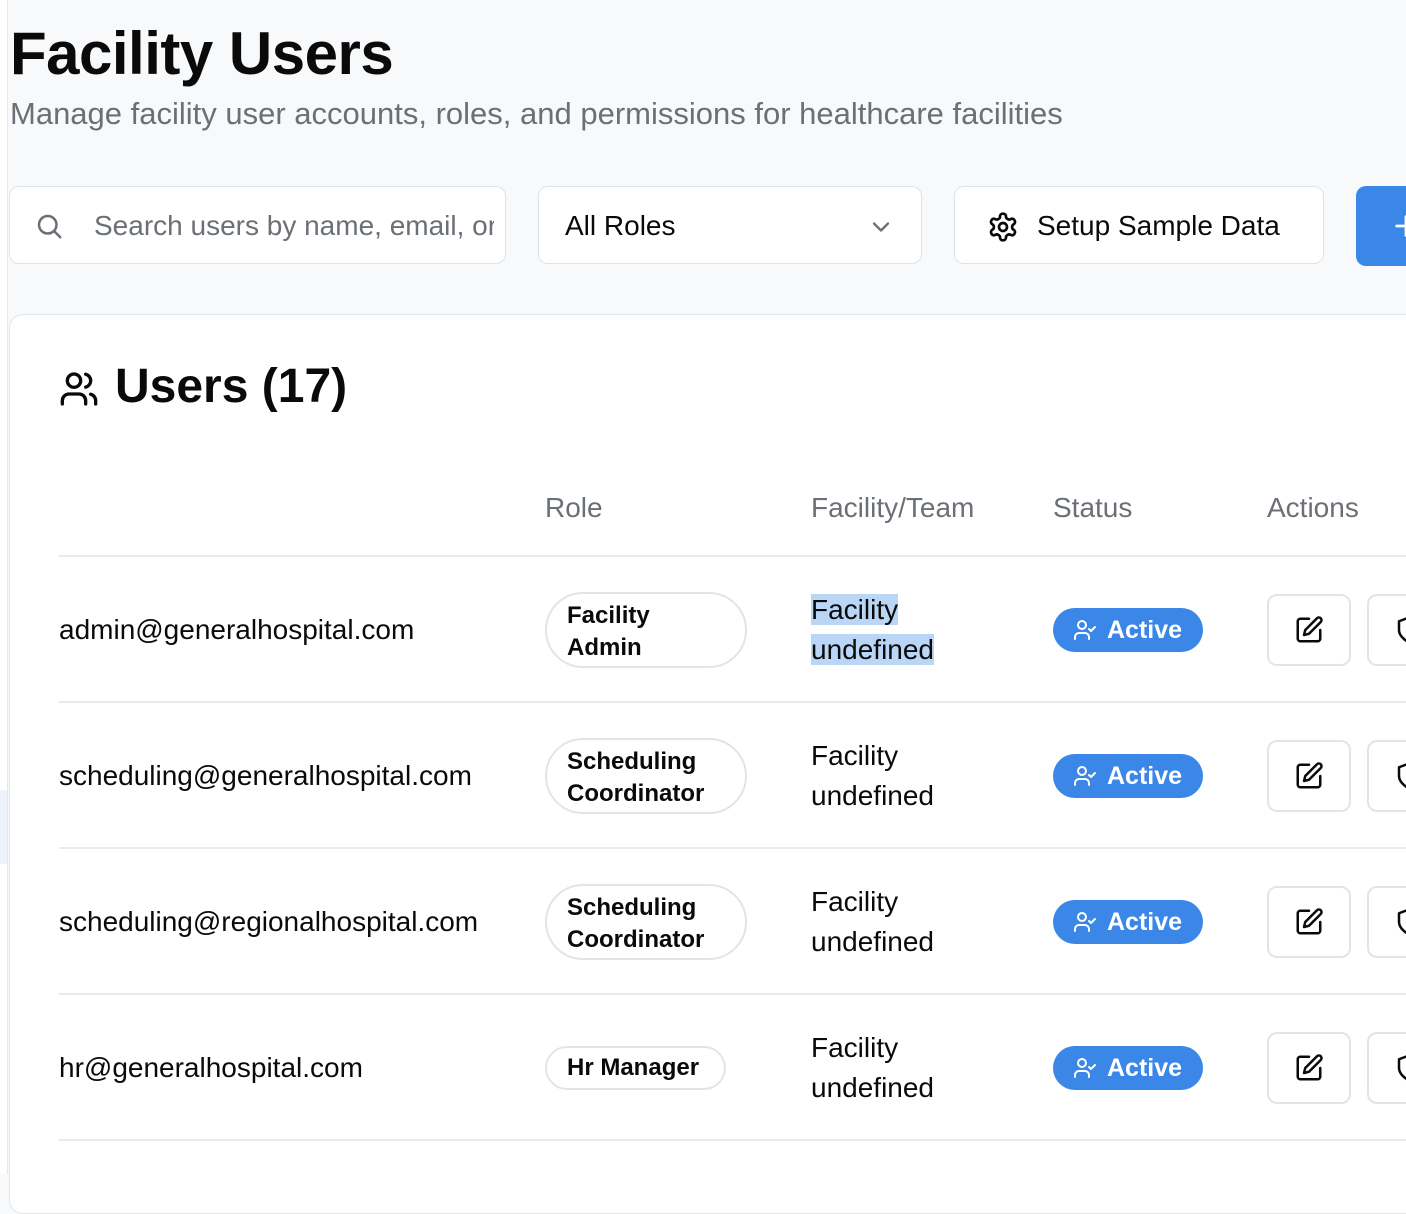  What do you see at coordinates (211, 1067) in the screenshot?
I see `user-email: hr@generalhospital.com` at bounding box center [211, 1067].